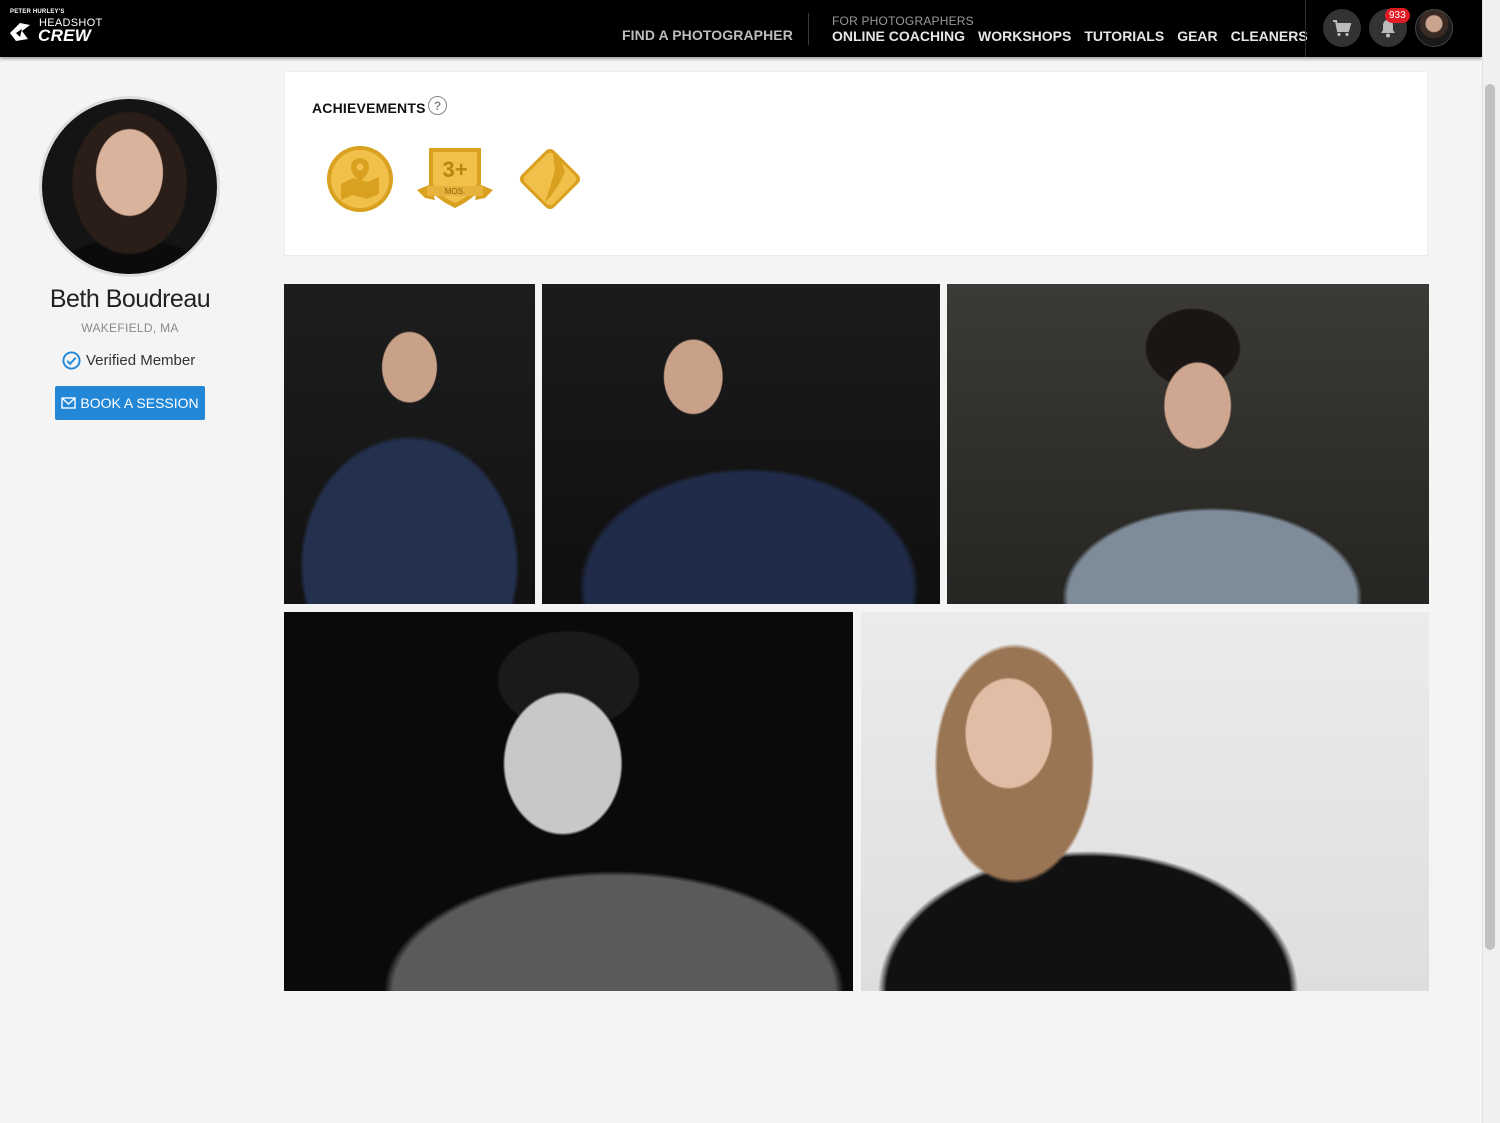 The image size is (1500, 1123). I want to click on help-icon: ?, so click(437, 105).